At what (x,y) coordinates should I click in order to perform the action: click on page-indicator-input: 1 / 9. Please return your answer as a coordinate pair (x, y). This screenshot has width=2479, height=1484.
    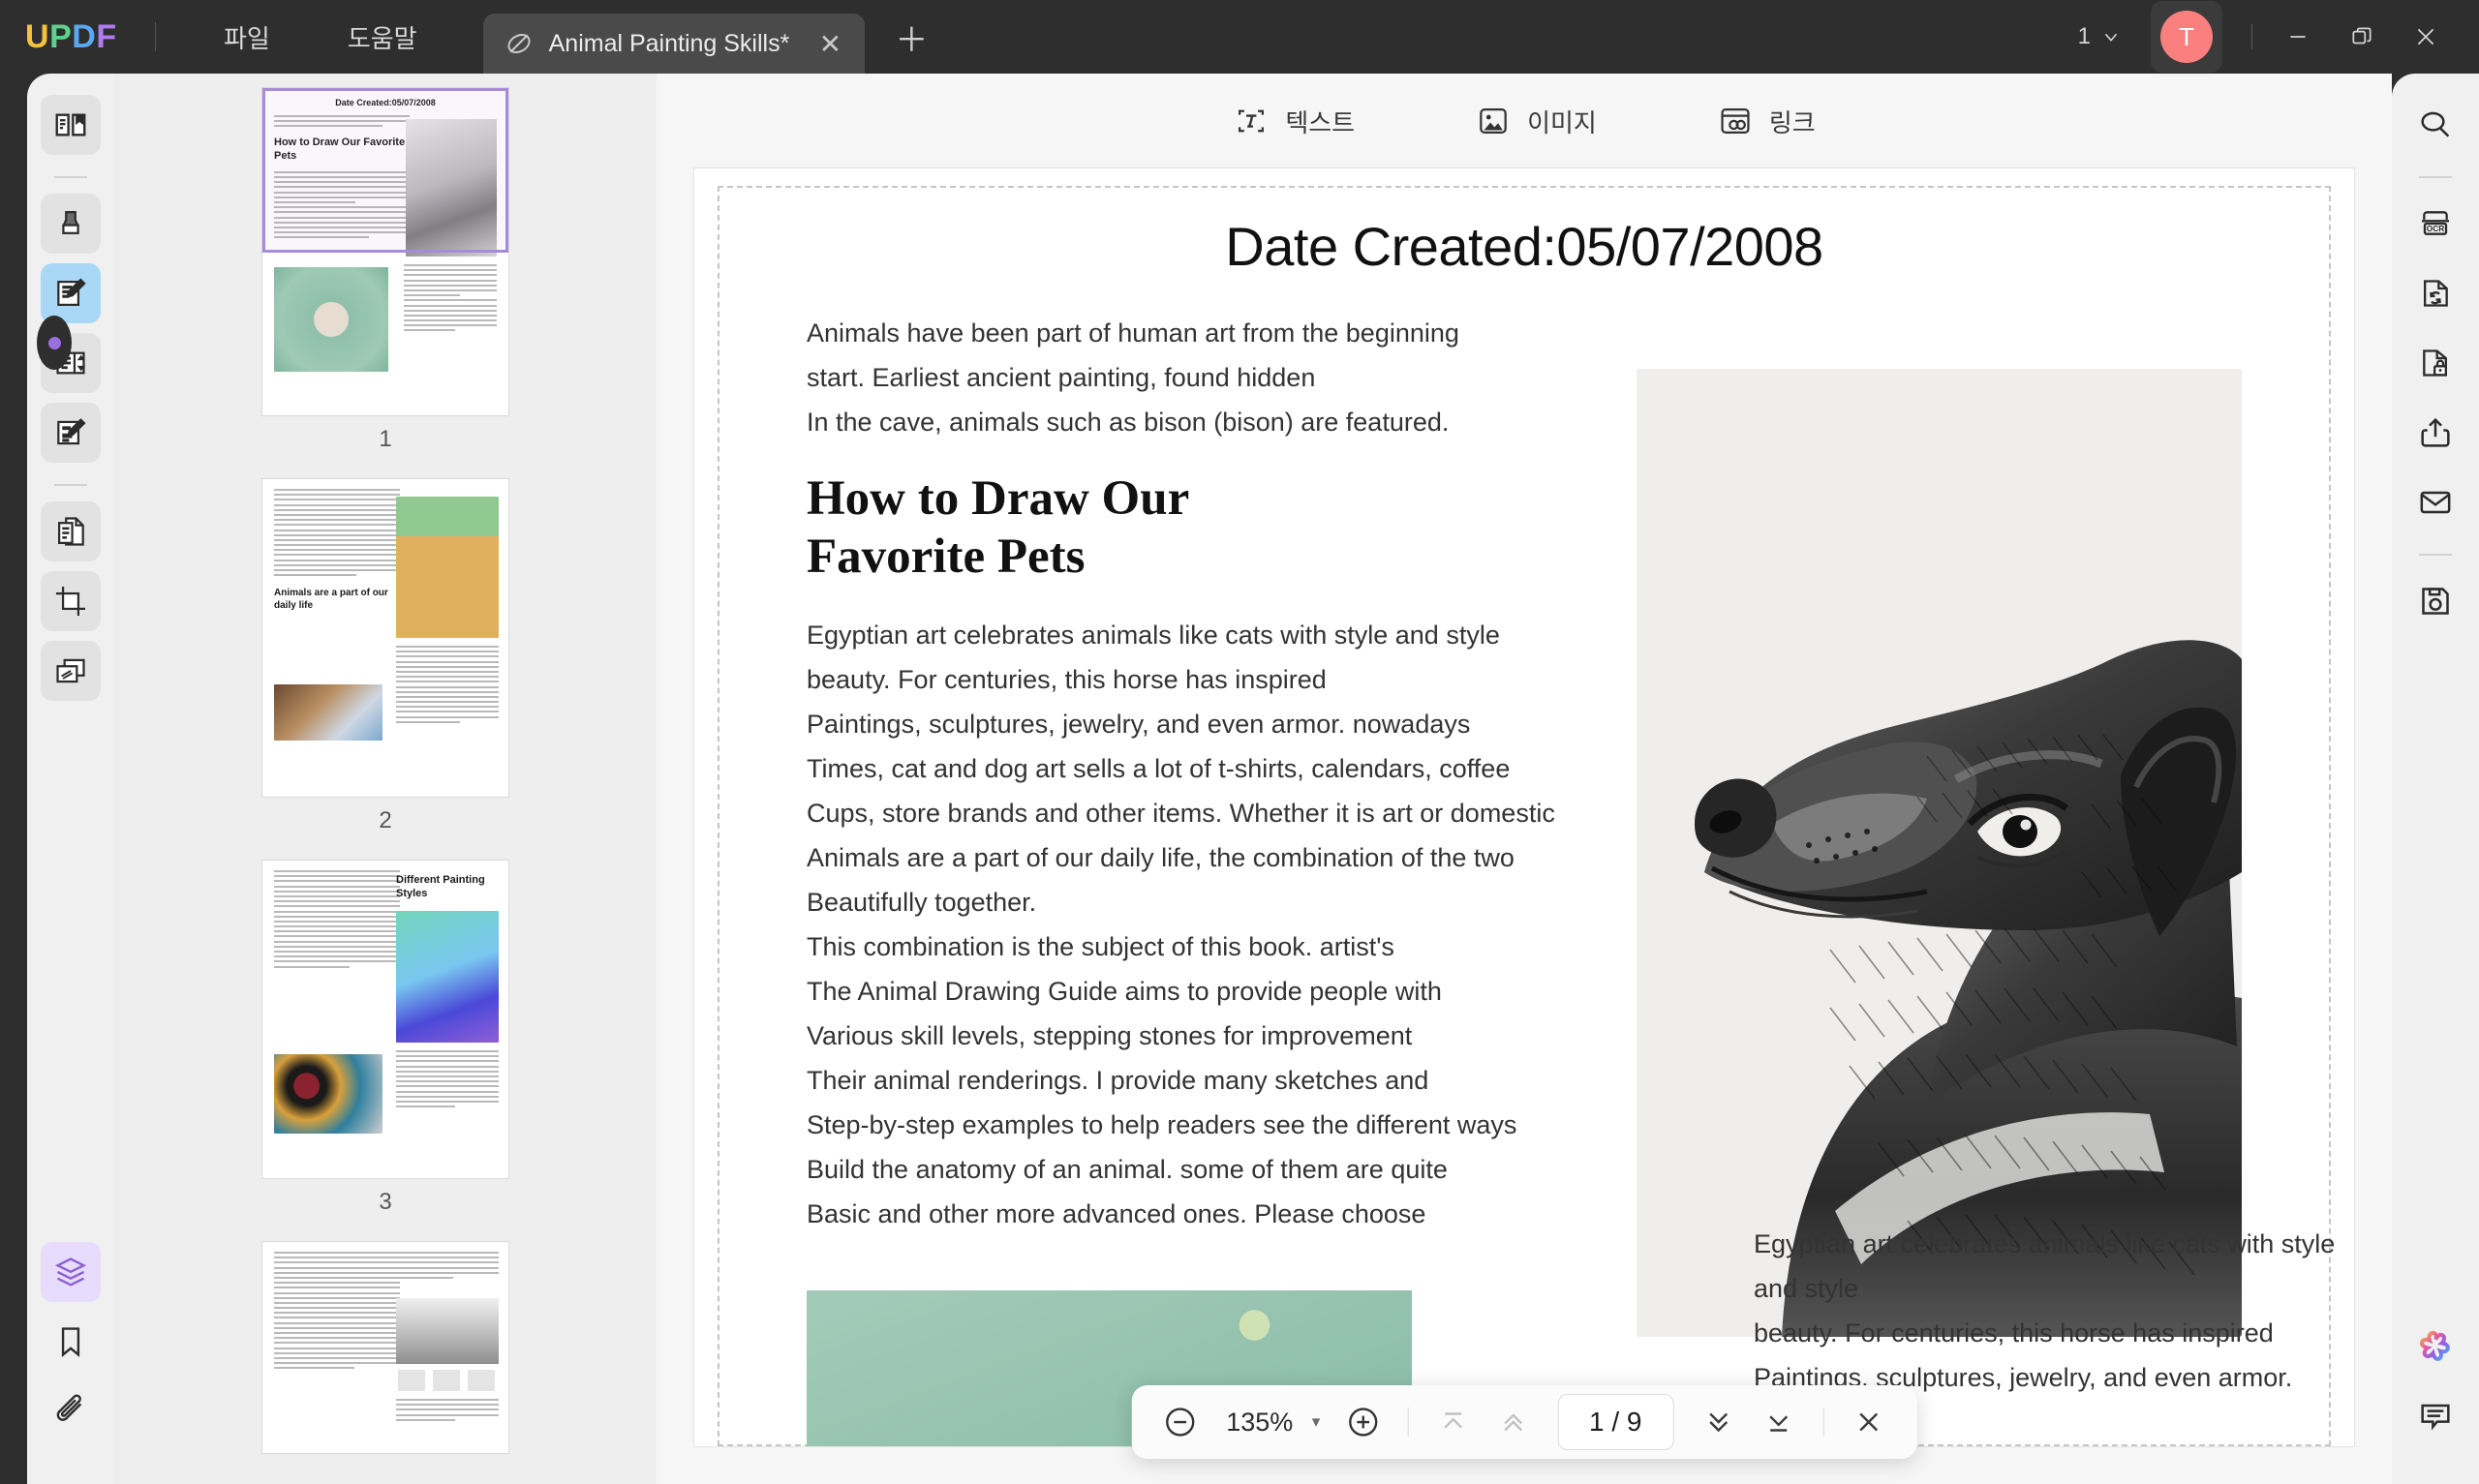
    Looking at the image, I should click on (1615, 1422).